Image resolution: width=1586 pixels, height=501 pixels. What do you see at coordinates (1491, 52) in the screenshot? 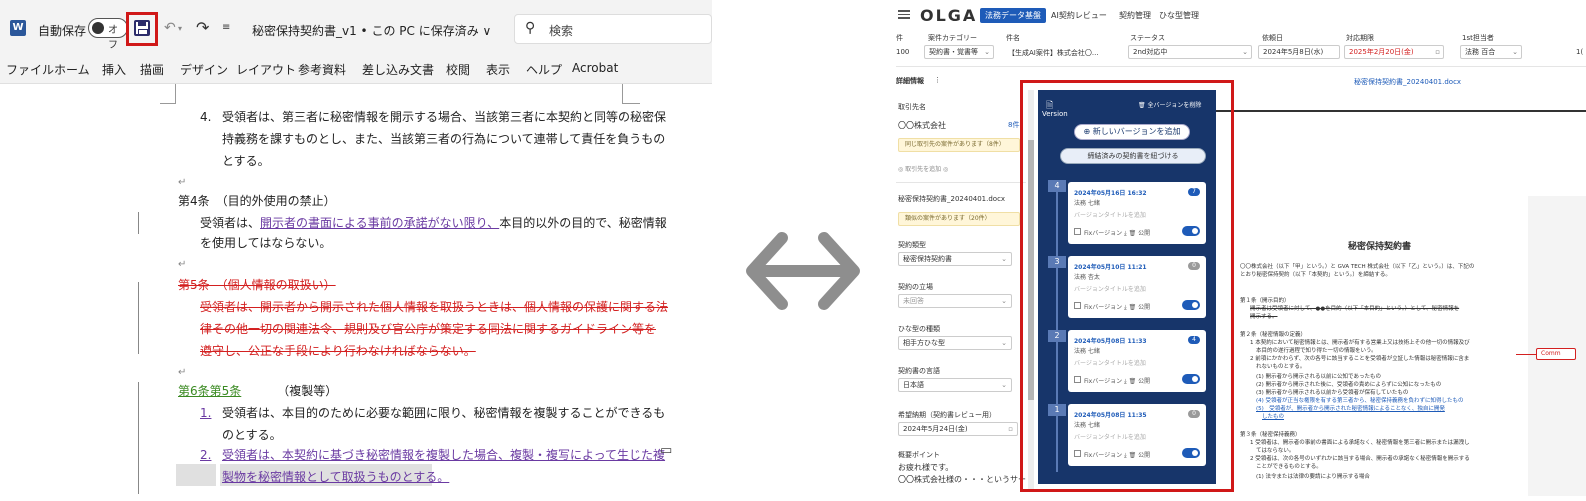
I see `assignee-select: 法務 百合 ⌄` at bounding box center [1491, 52].